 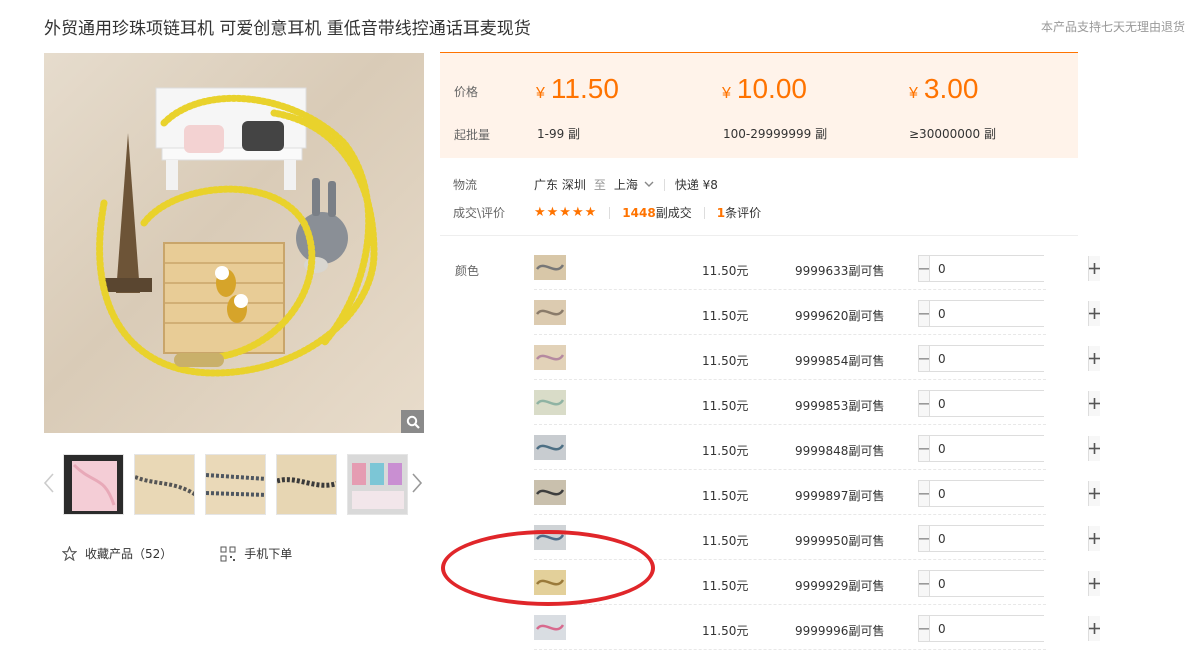 I want to click on thumb-next-button, so click(x=417, y=483).